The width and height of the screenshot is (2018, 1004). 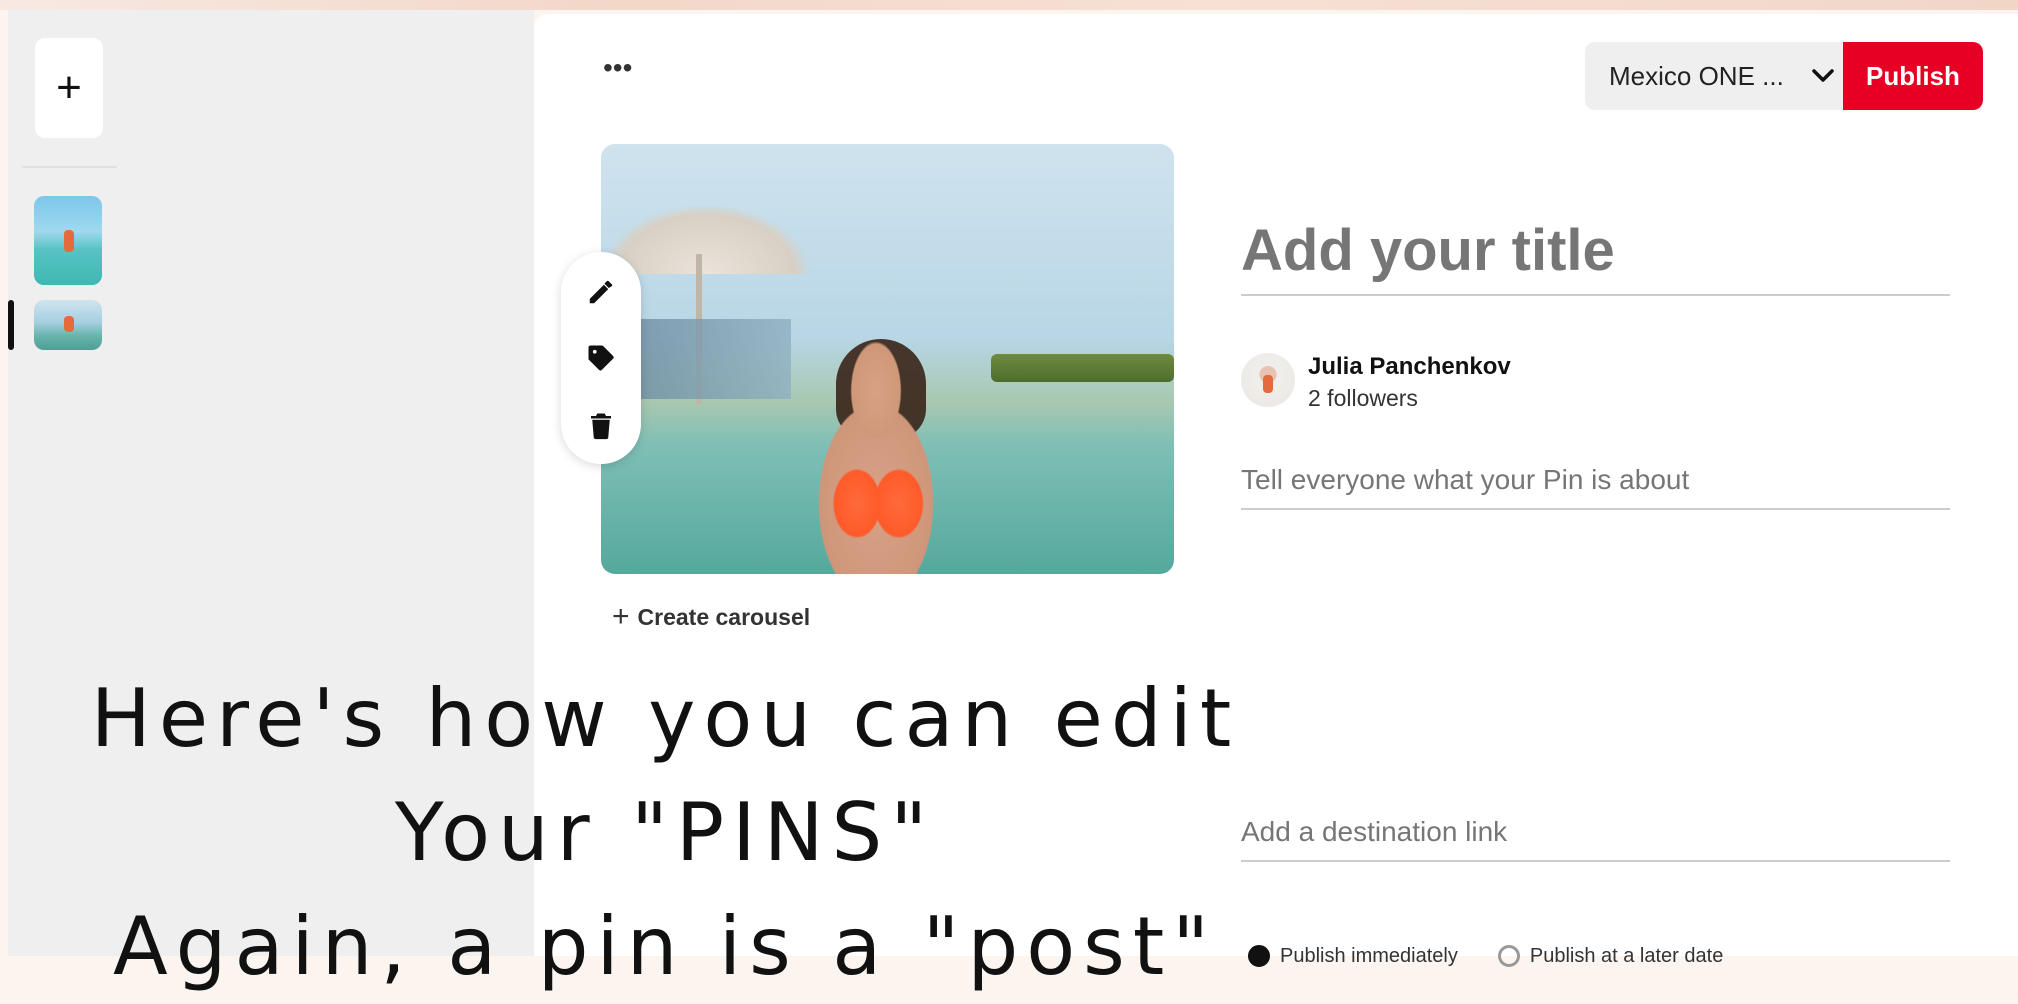 I want to click on publish-later-label: Publish at a later date, so click(x=1626, y=955).